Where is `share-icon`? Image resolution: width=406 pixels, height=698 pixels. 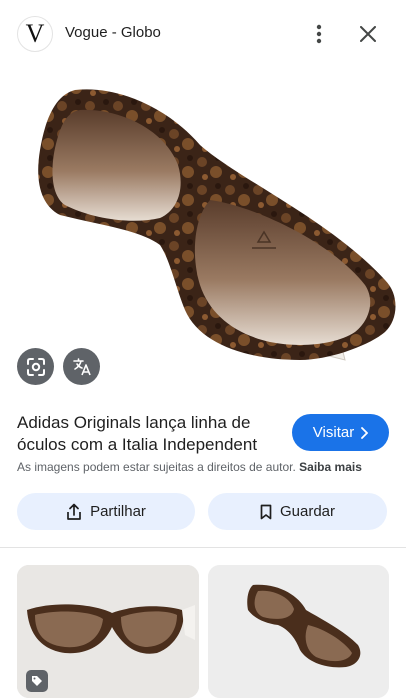 share-icon is located at coordinates (74, 511).